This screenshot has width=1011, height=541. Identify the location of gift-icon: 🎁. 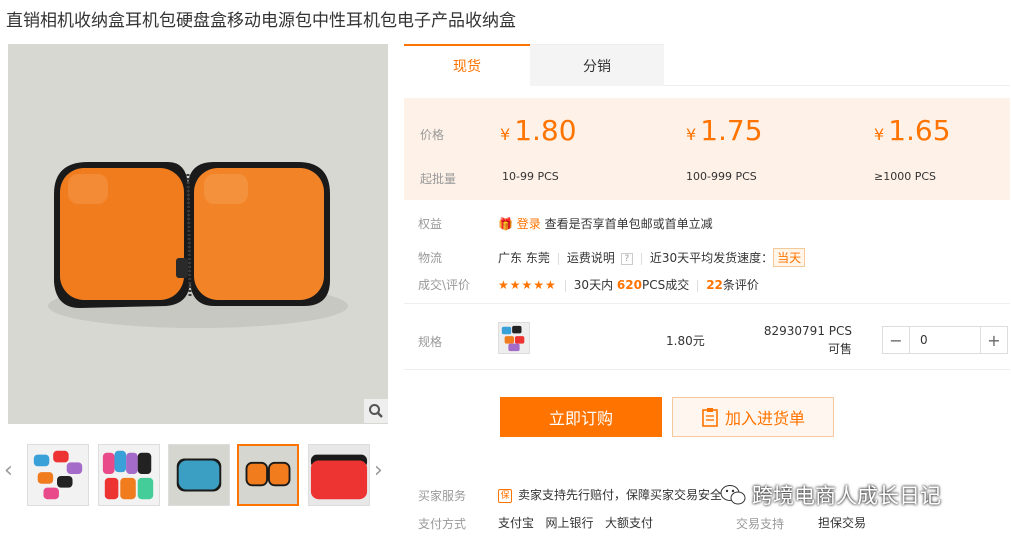
(505, 224).